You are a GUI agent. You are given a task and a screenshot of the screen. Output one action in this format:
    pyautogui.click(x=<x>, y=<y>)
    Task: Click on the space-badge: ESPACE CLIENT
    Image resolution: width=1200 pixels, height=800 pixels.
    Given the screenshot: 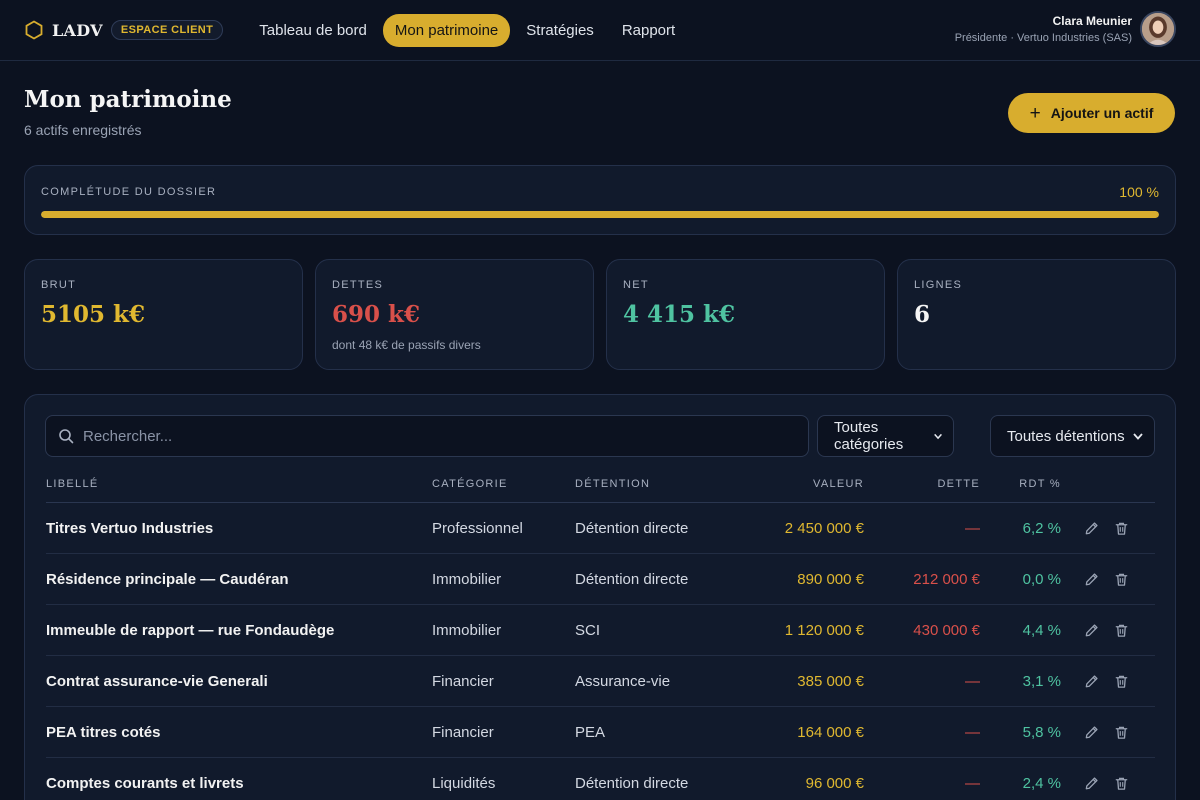 What is the action you would take?
    pyautogui.click(x=167, y=30)
    